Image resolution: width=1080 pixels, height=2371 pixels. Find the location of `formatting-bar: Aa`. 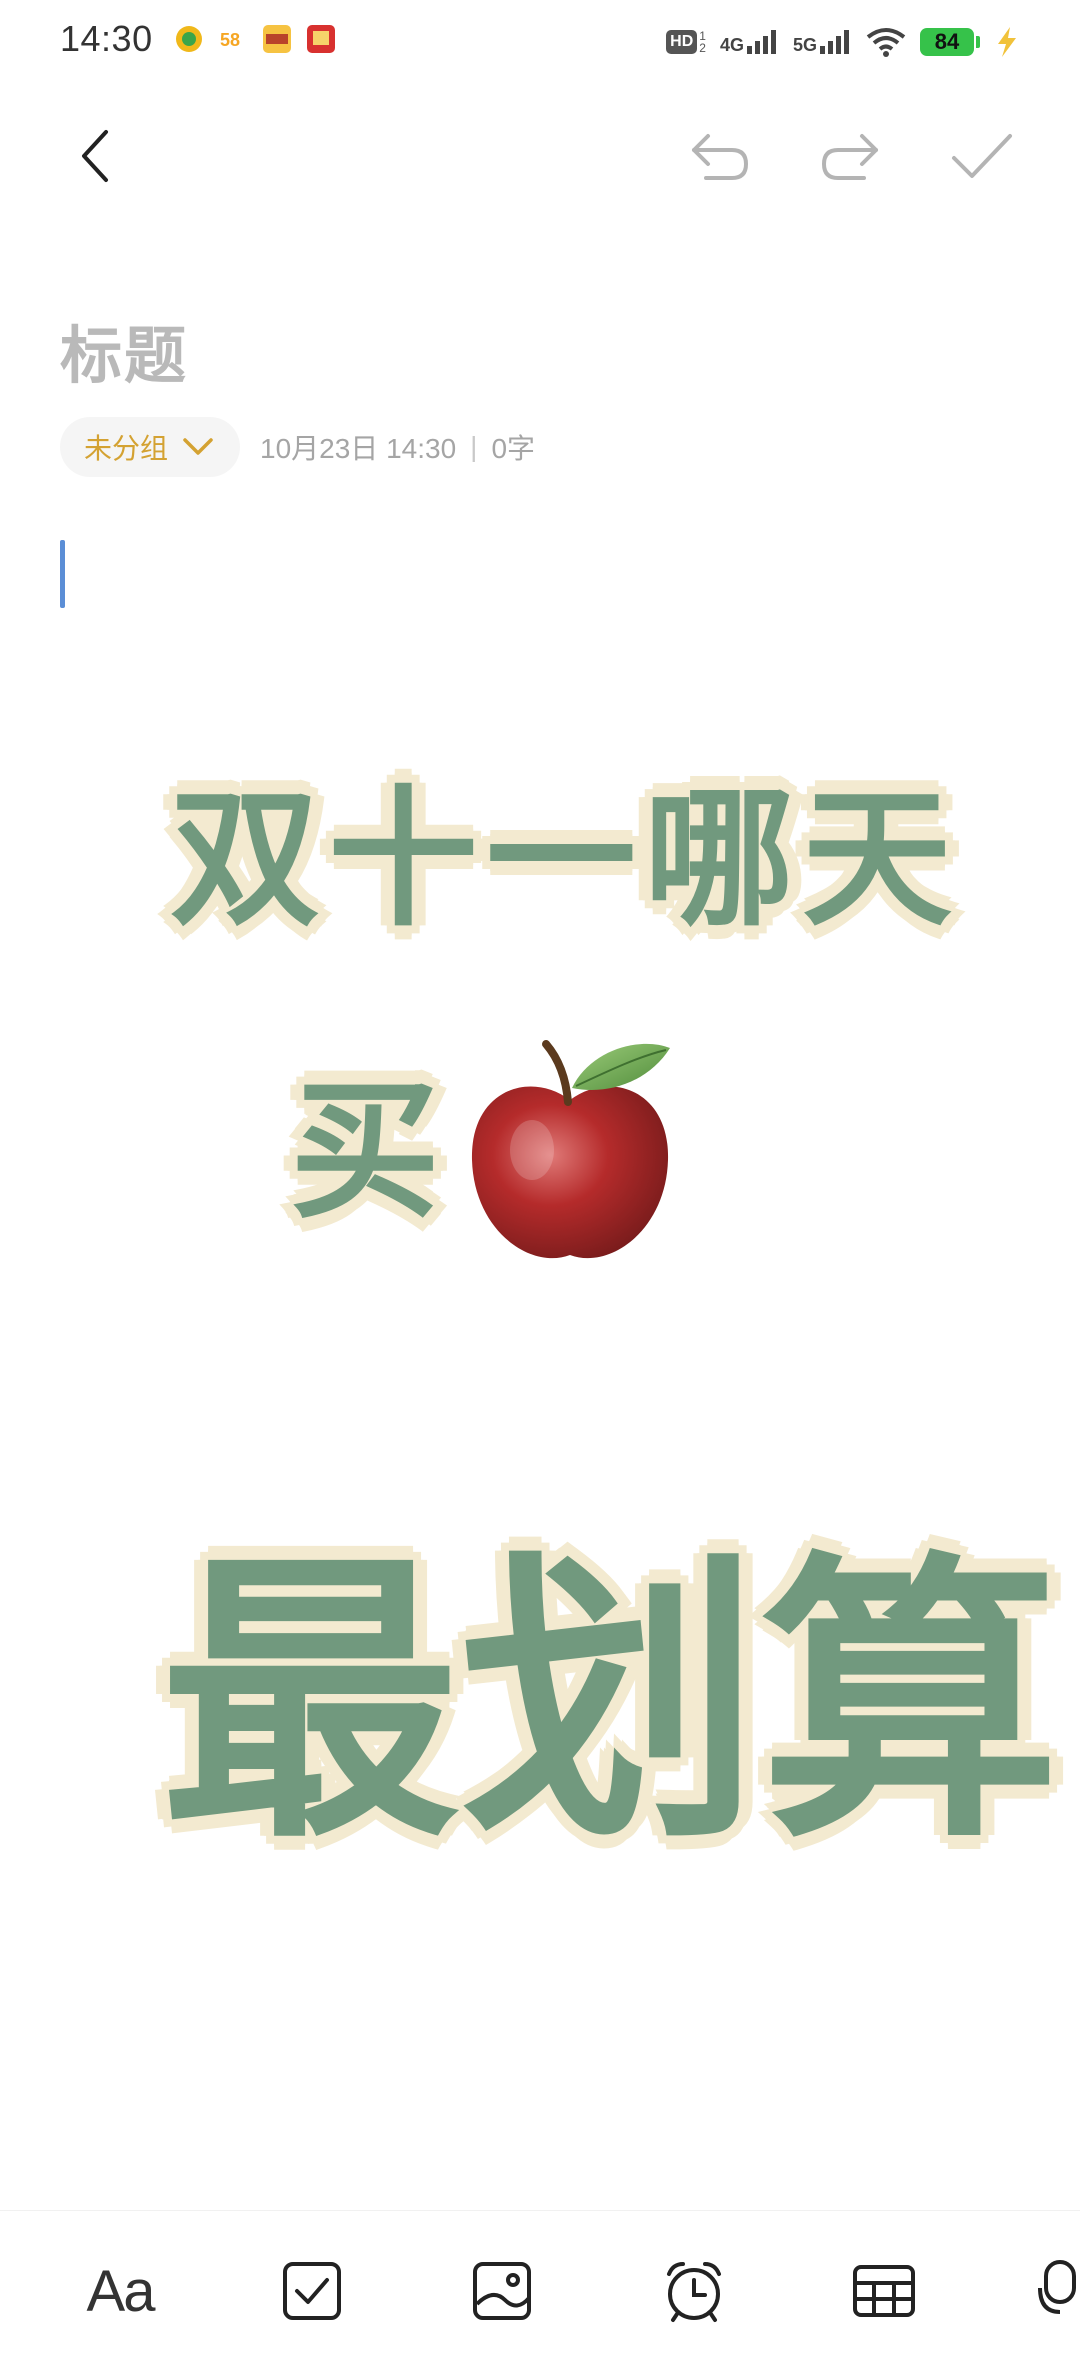

formatting-bar: Aa is located at coordinates (540, 2290).